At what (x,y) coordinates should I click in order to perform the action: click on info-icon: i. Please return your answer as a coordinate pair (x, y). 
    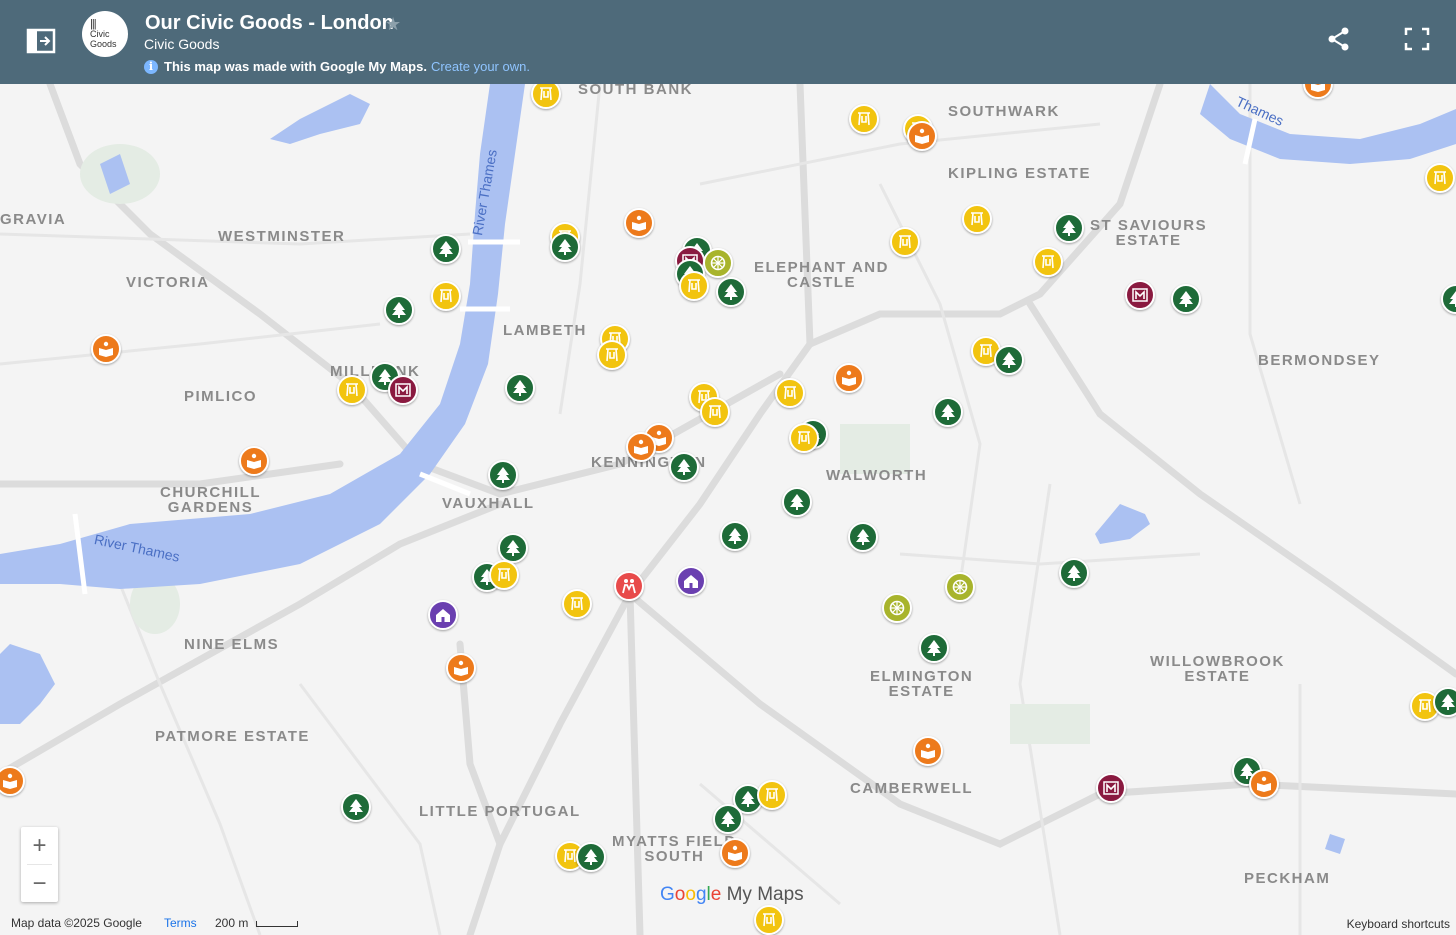
    Looking at the image, I should click on (151, 66).